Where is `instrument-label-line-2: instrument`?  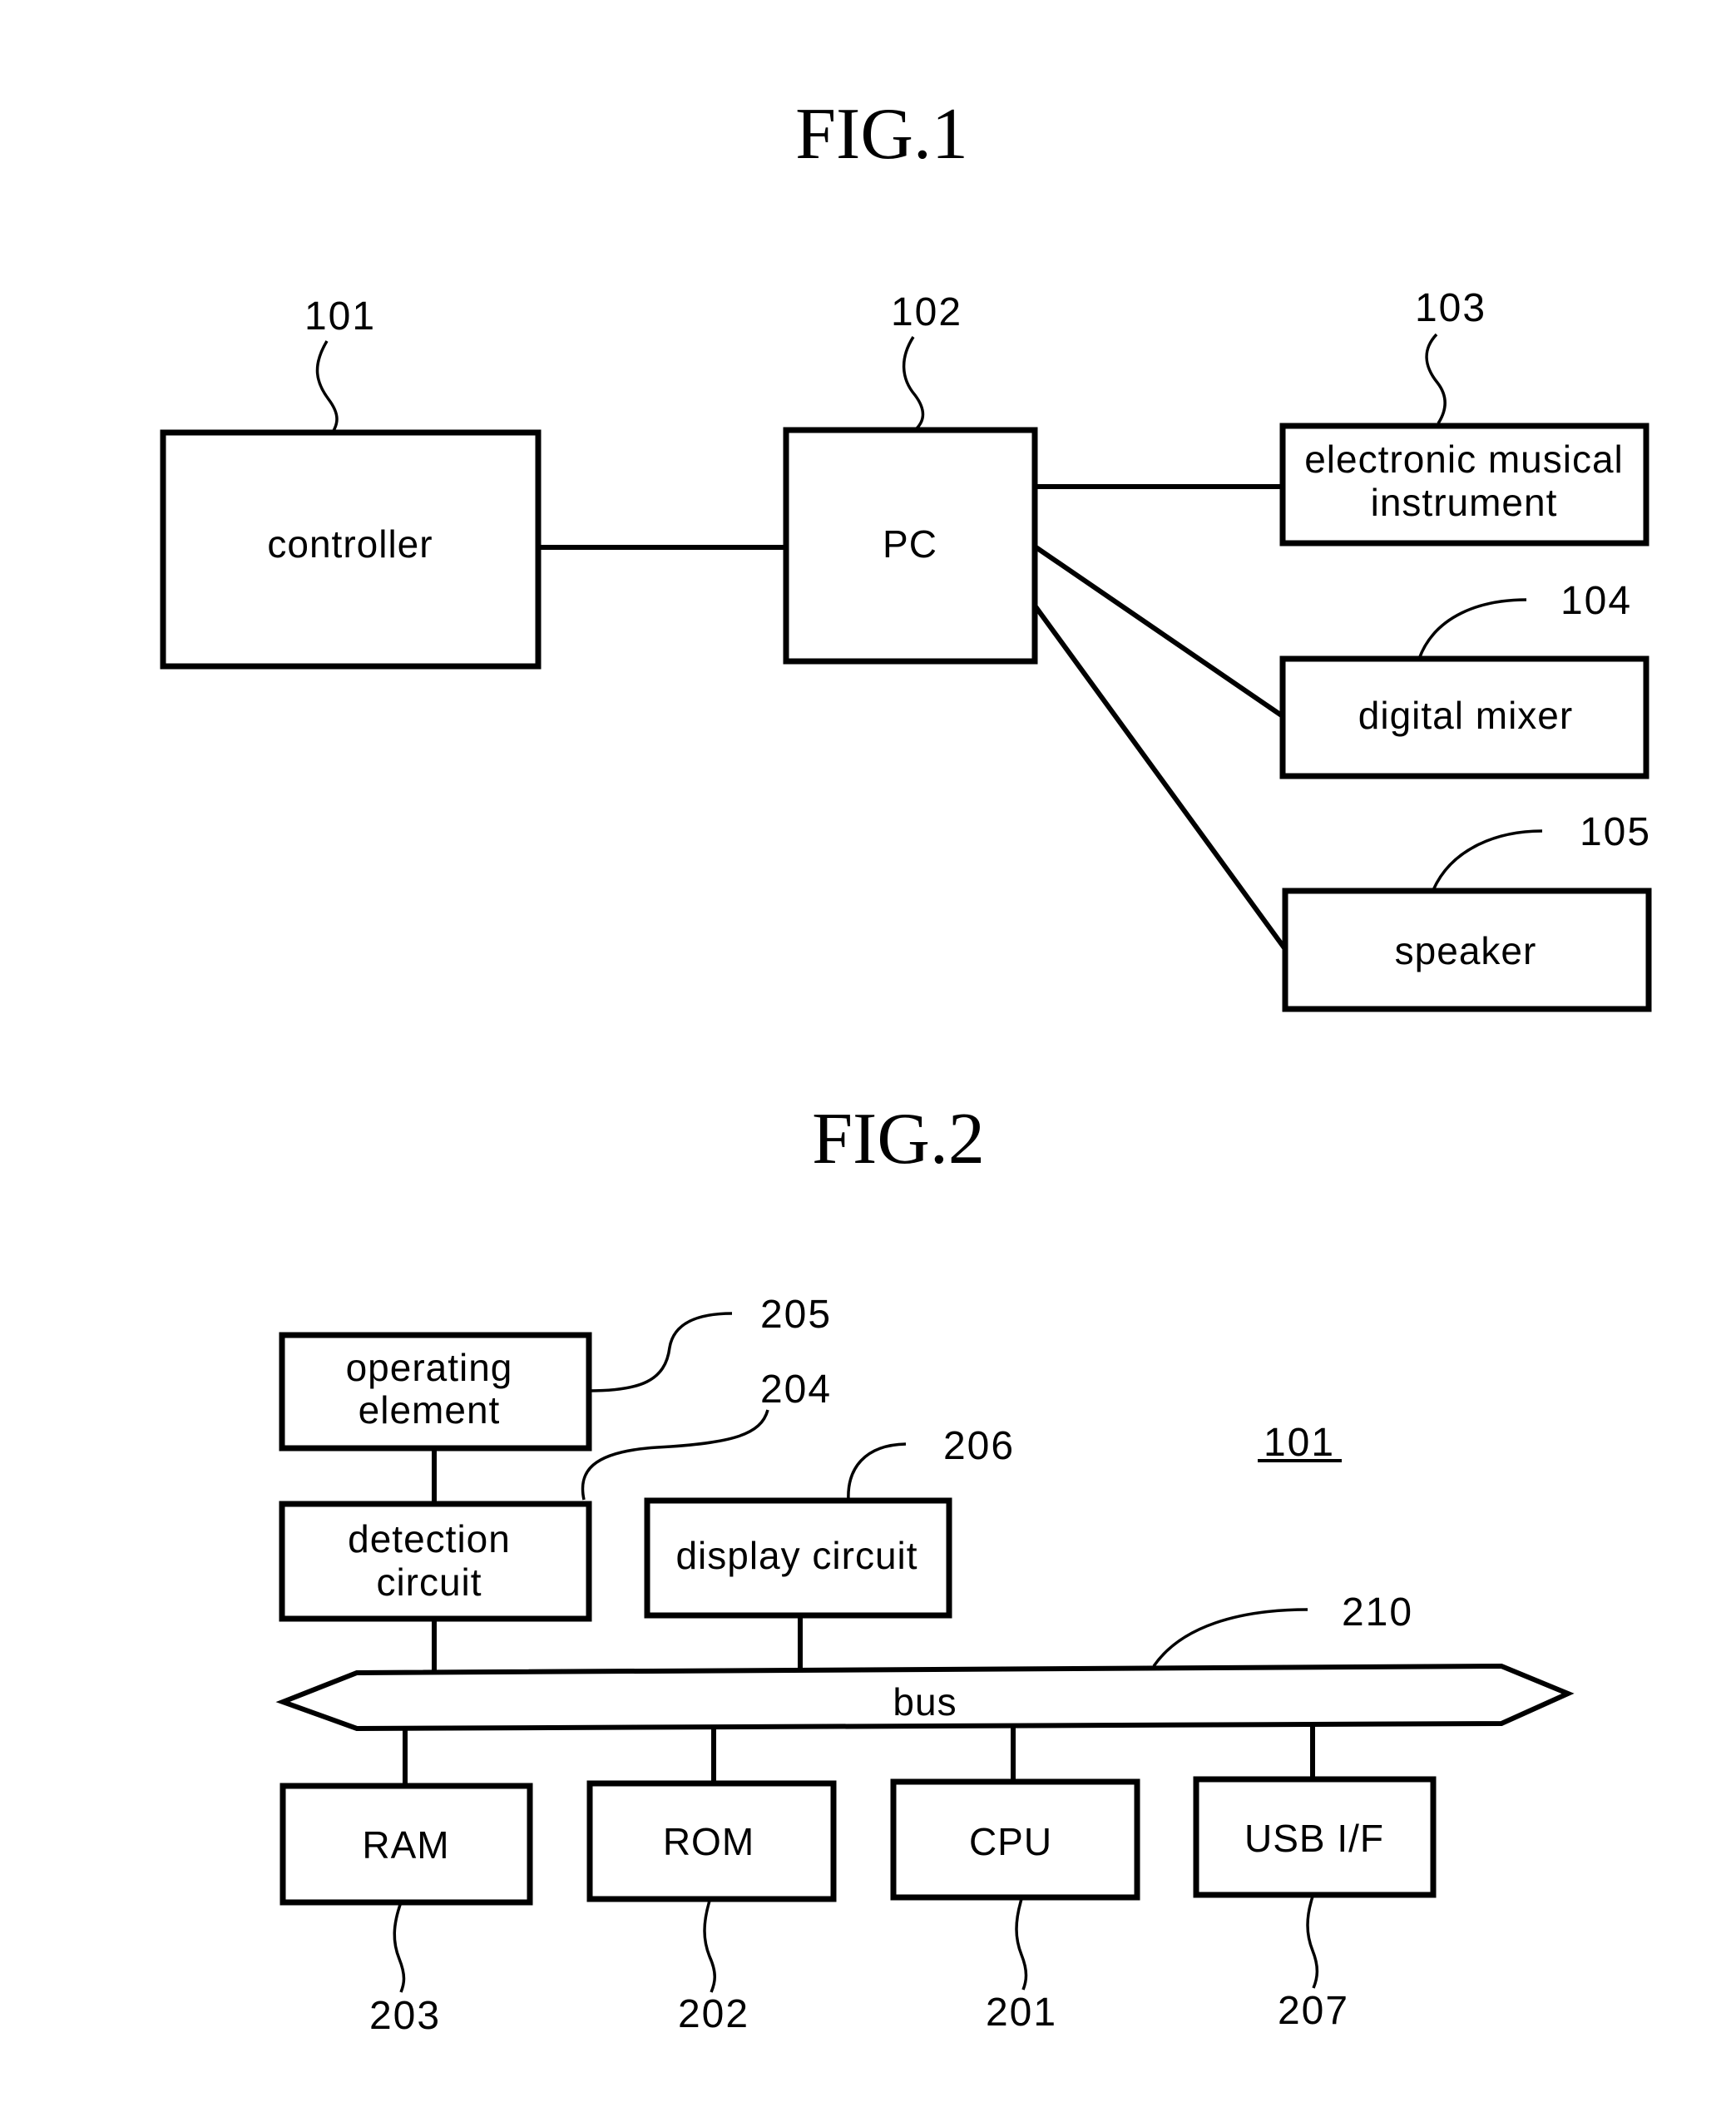
instrument-label-line-2: instrument is located at coordinates (1464, 502).